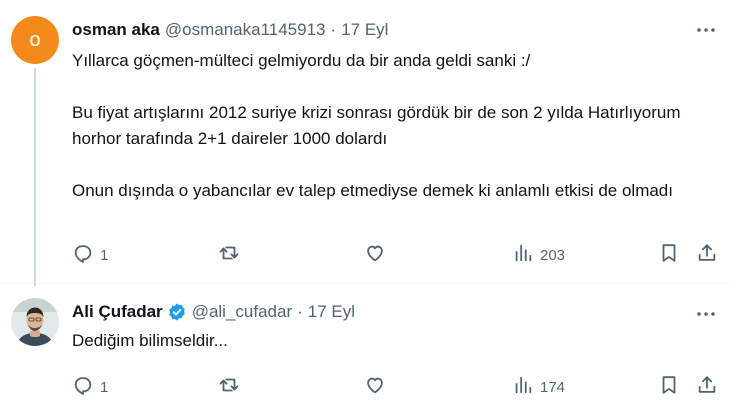 The width and height of the screenshot is (730, 420). I want to click on tweet-actions: 1 174, so click(395, 387).